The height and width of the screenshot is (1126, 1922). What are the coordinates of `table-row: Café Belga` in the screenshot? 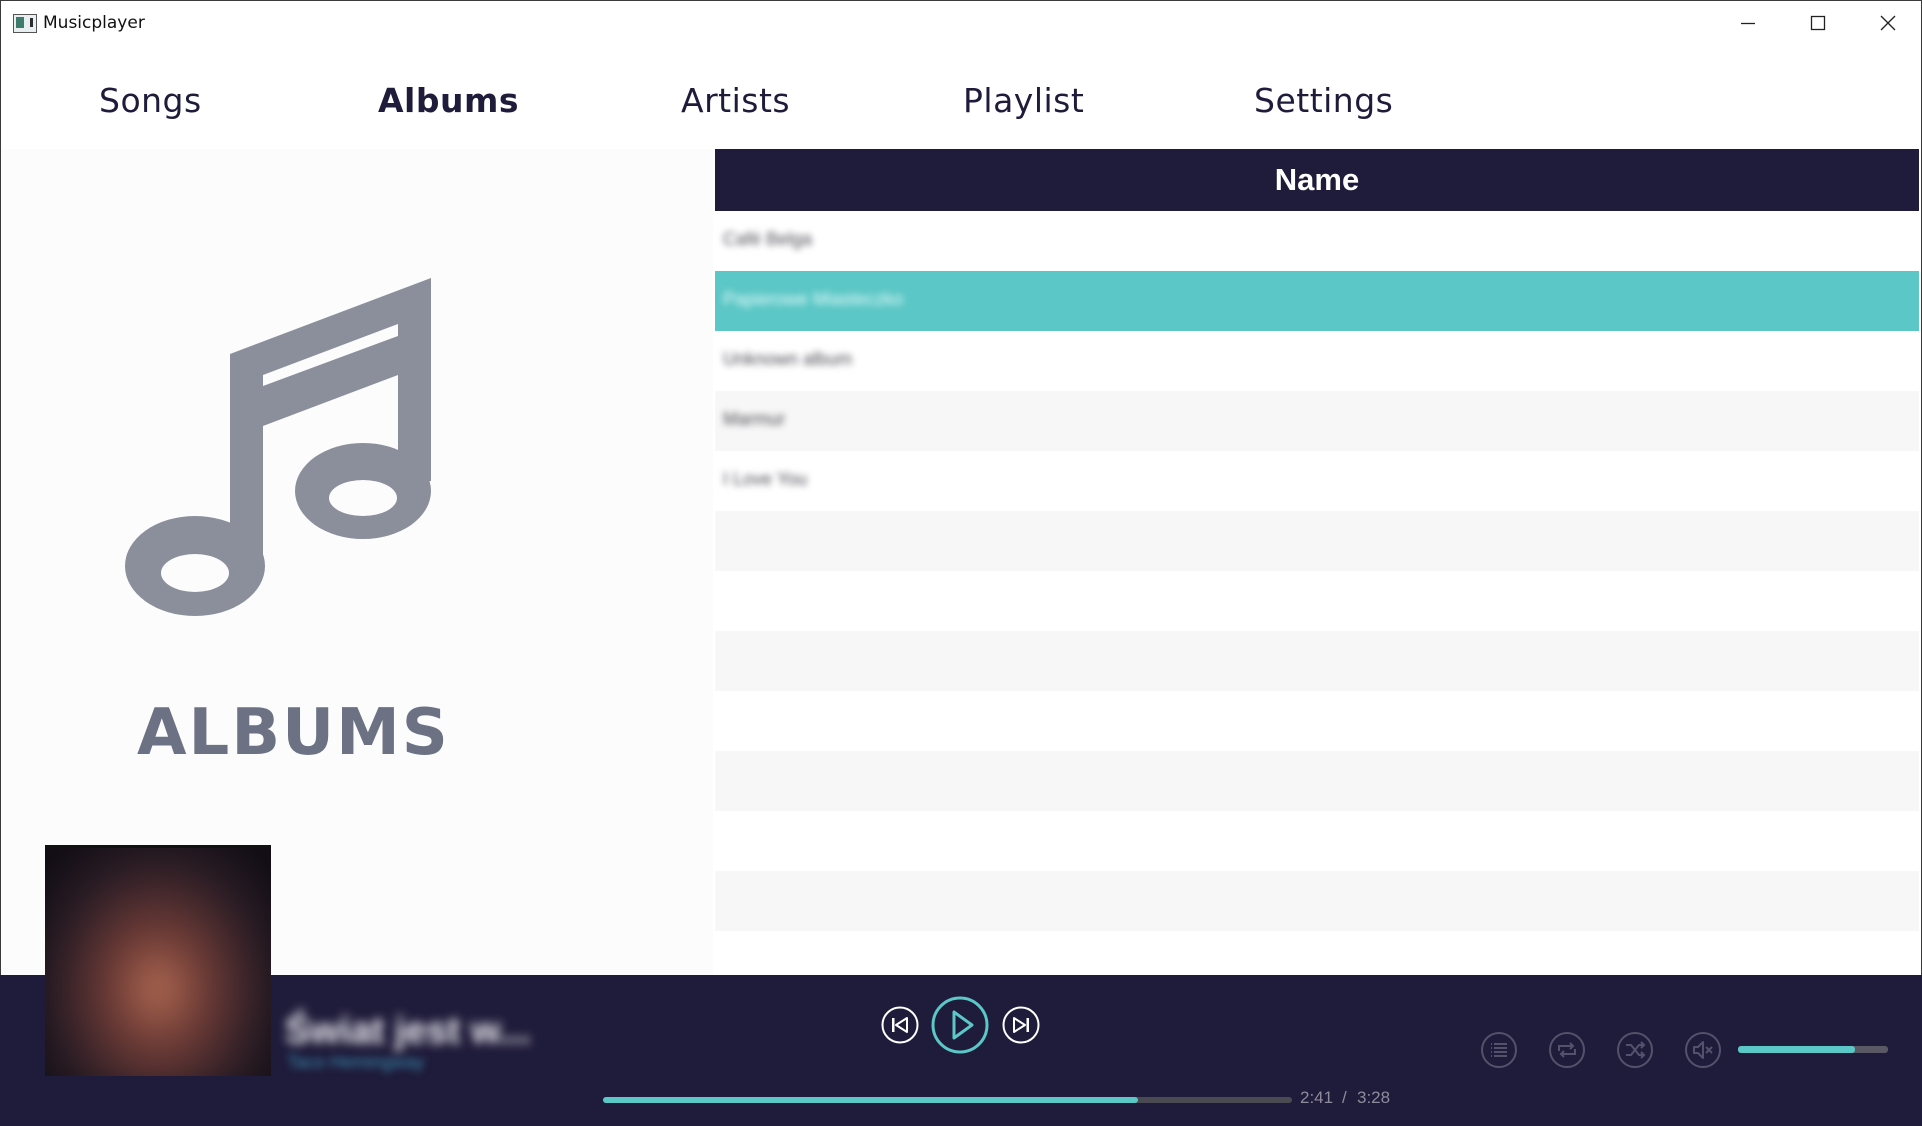 It's located at (1317, 241).